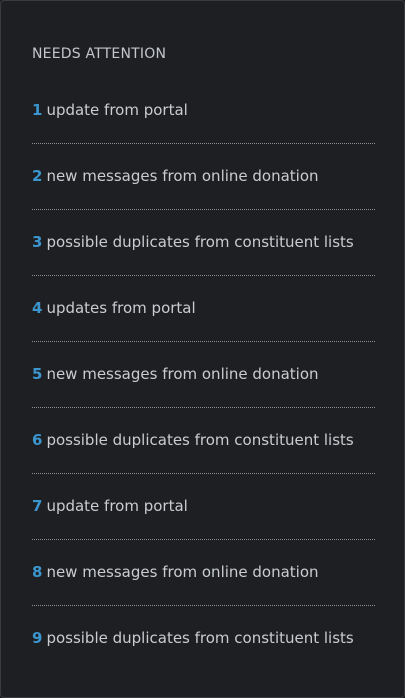 This screenshot has height=698, width=405. I want to click on item-count: 4, so click(37, 308).